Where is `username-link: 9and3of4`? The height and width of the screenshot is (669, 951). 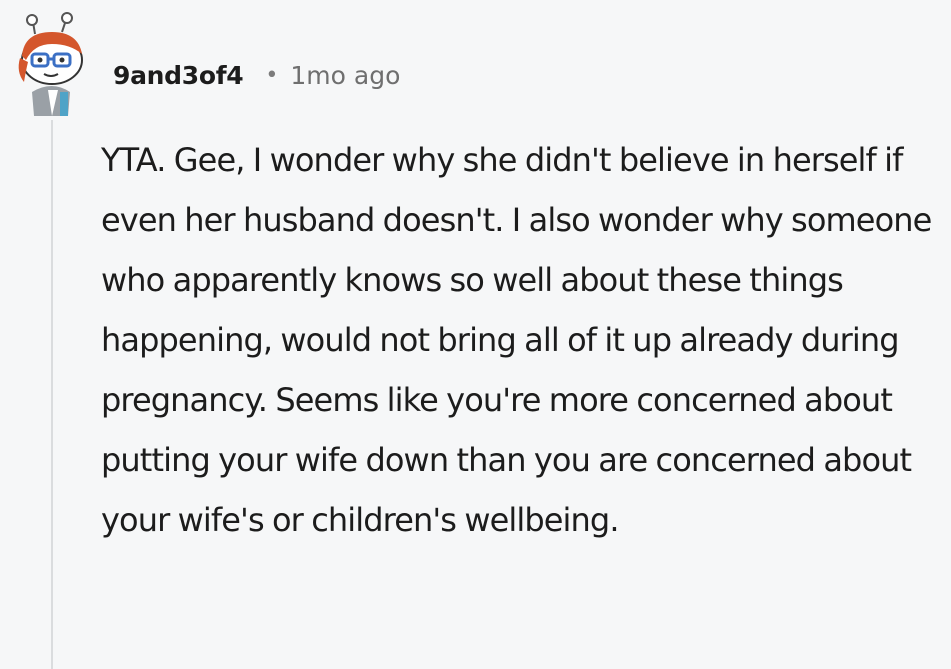 username-link: 9and3of4 is located at coordinates (178, 75).